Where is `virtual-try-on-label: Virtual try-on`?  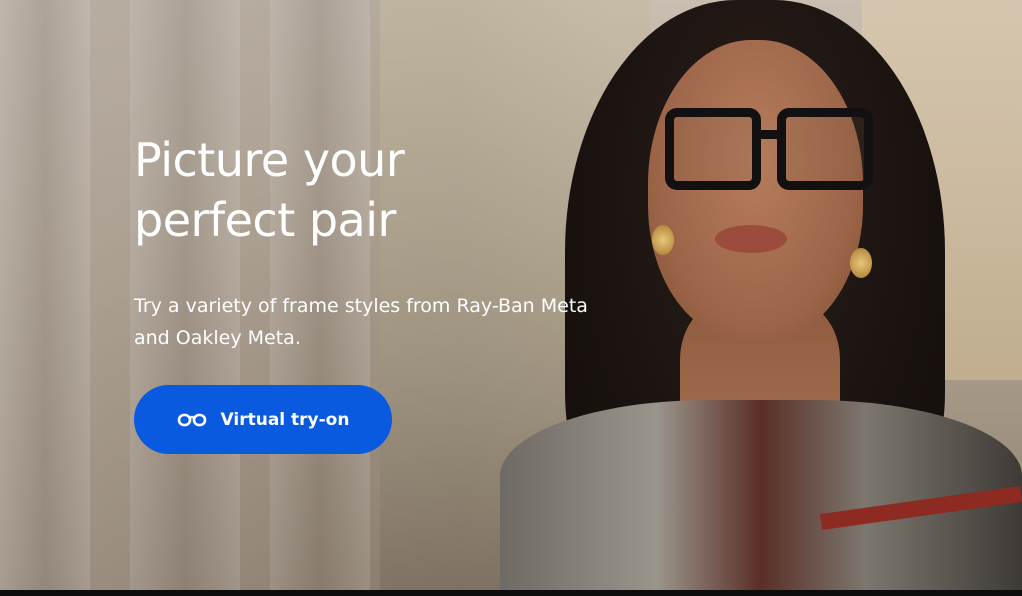
virtual-try-on-label: Virtual try-on is located at coordinates (285, 419).